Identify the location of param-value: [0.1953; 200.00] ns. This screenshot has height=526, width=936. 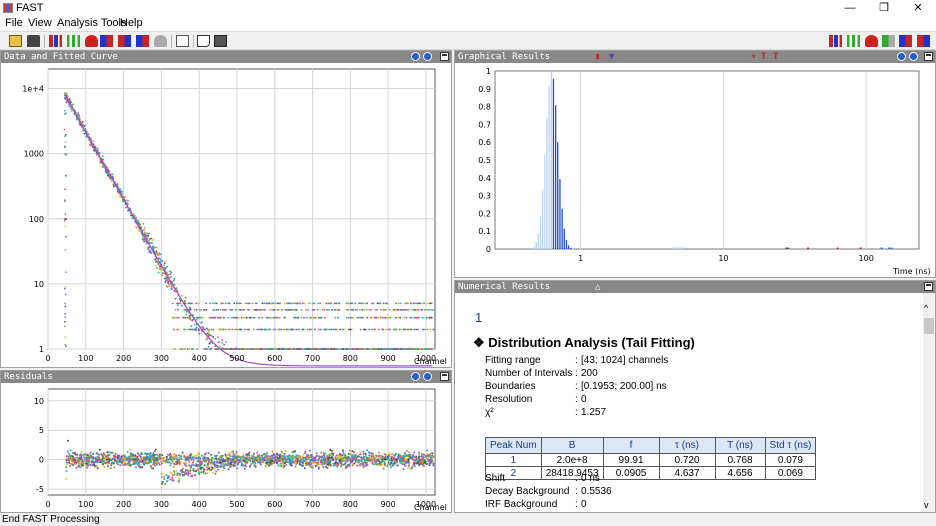
(624, 386).